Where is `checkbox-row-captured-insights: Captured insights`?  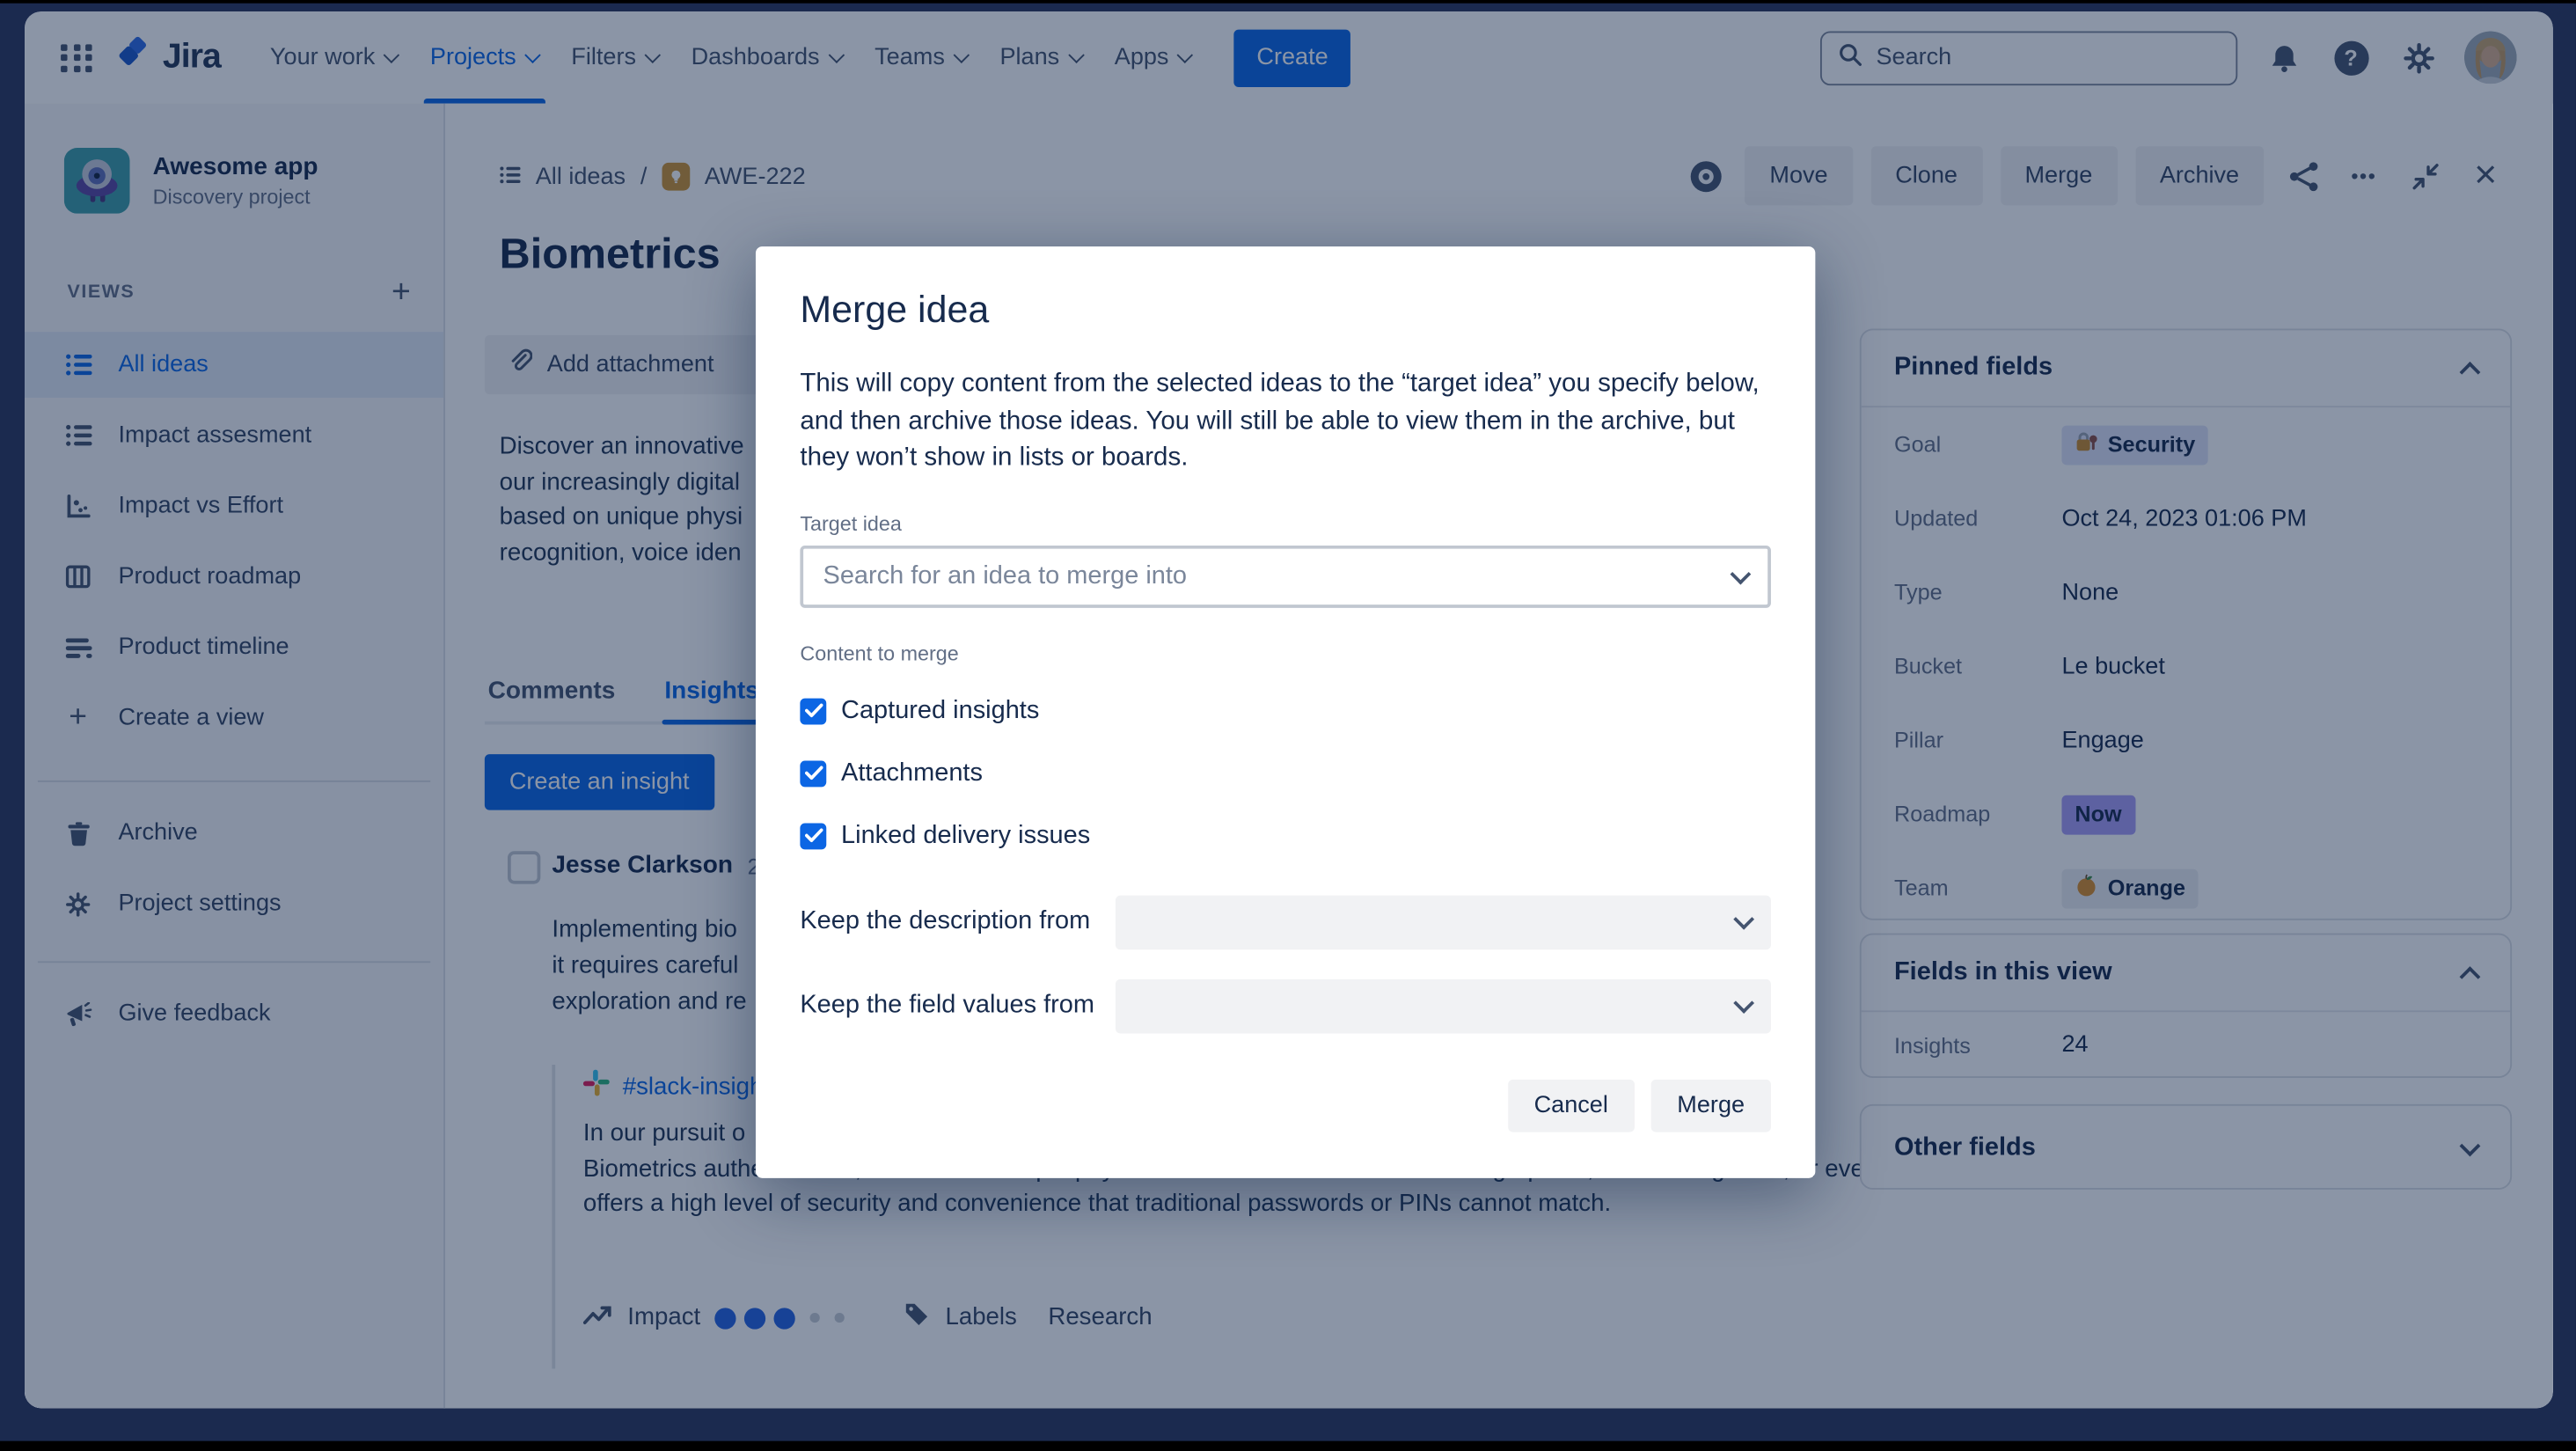 checkbox-row-captured-insights: Captured insights is located at coordinates (1285, 710).